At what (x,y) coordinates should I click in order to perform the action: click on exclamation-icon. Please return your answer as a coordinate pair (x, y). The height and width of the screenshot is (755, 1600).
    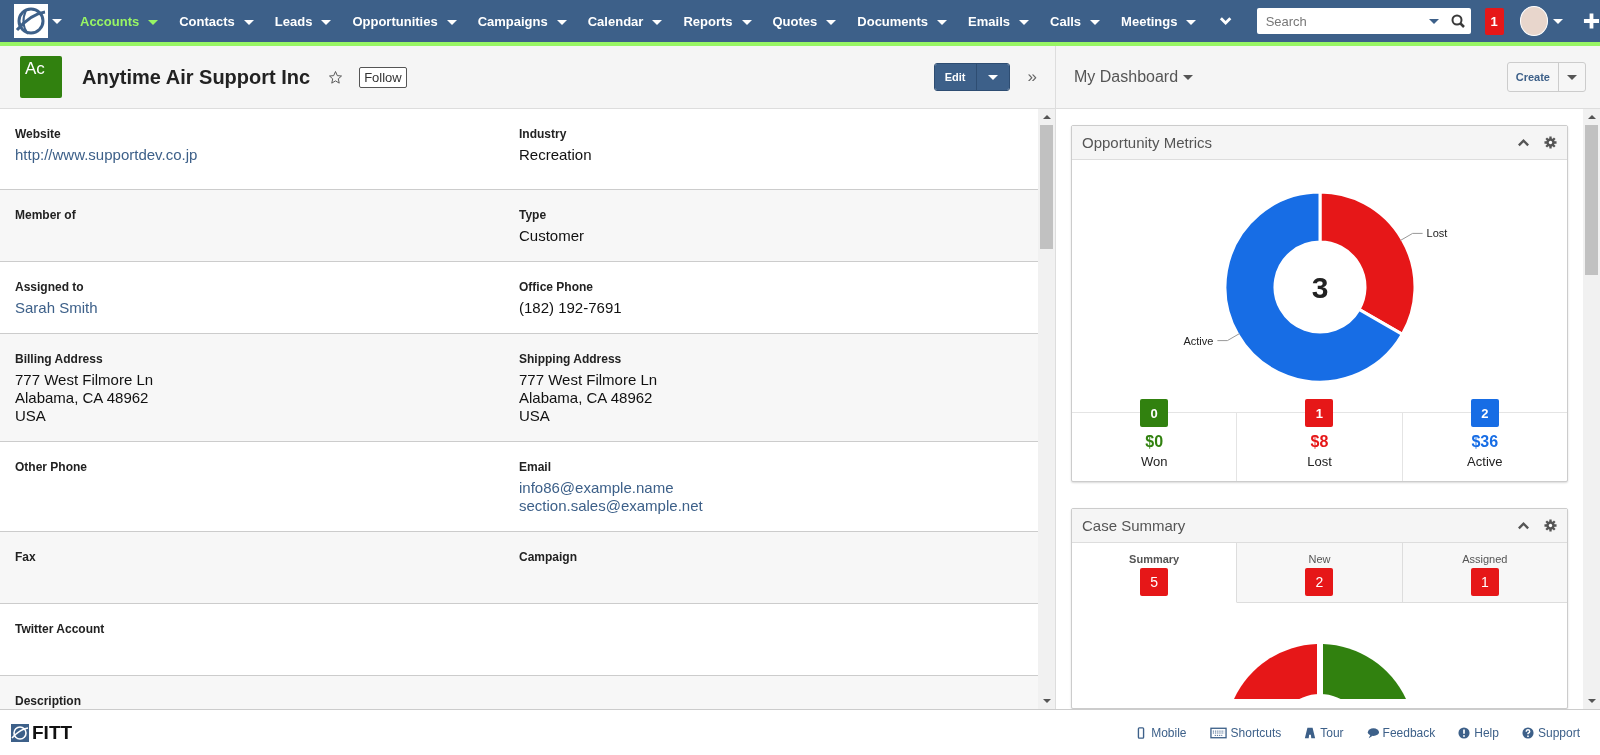
    Looking at the image, I should click on (1464, 732).